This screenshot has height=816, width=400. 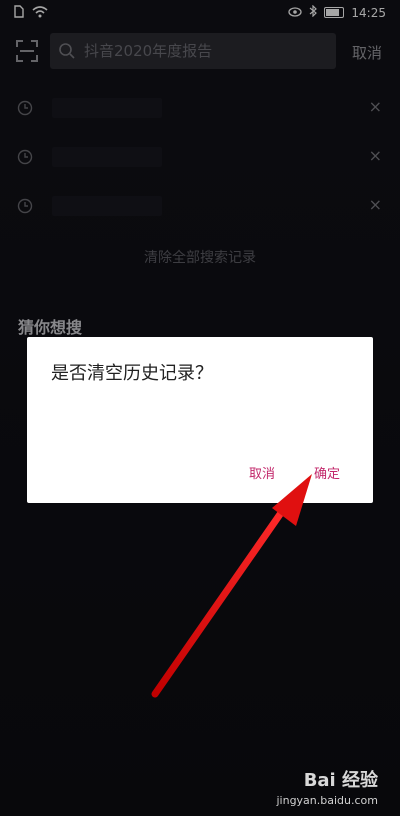 I want to click on dialog-title: 是否清空历史记录？, so click(x=132, y=373).